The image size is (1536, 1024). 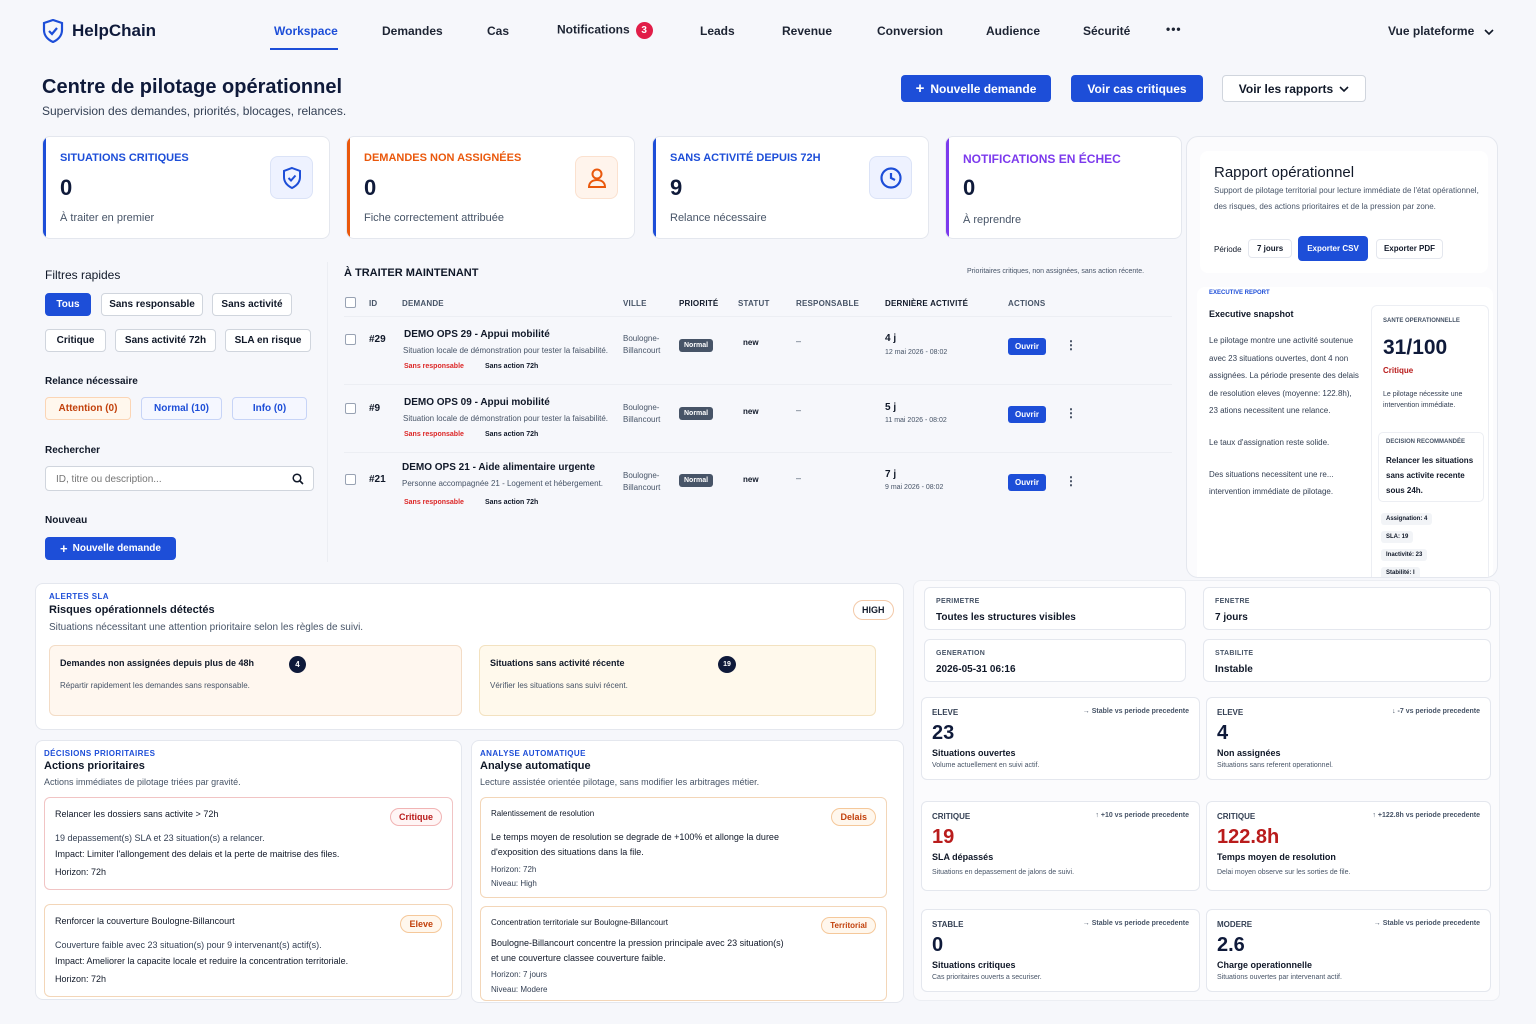 I want to click on metric-value: 0, so click(x=938, y=945).